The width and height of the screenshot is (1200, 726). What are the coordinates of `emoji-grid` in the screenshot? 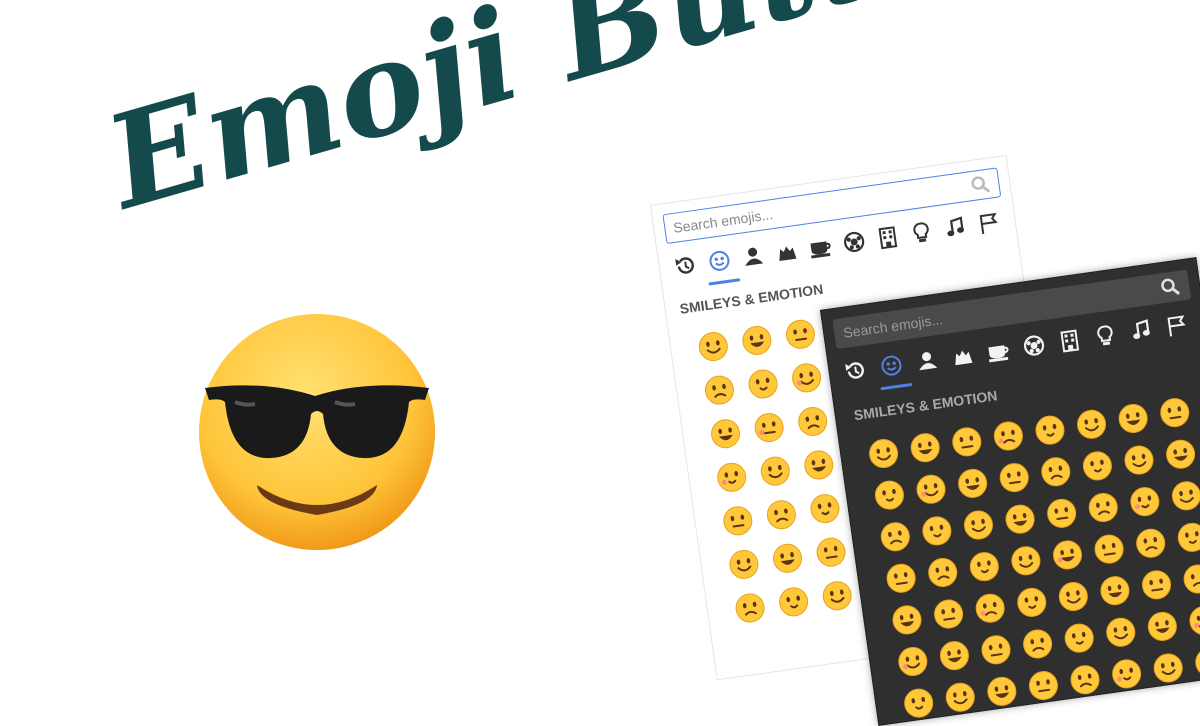 It's located at (1034, 558).